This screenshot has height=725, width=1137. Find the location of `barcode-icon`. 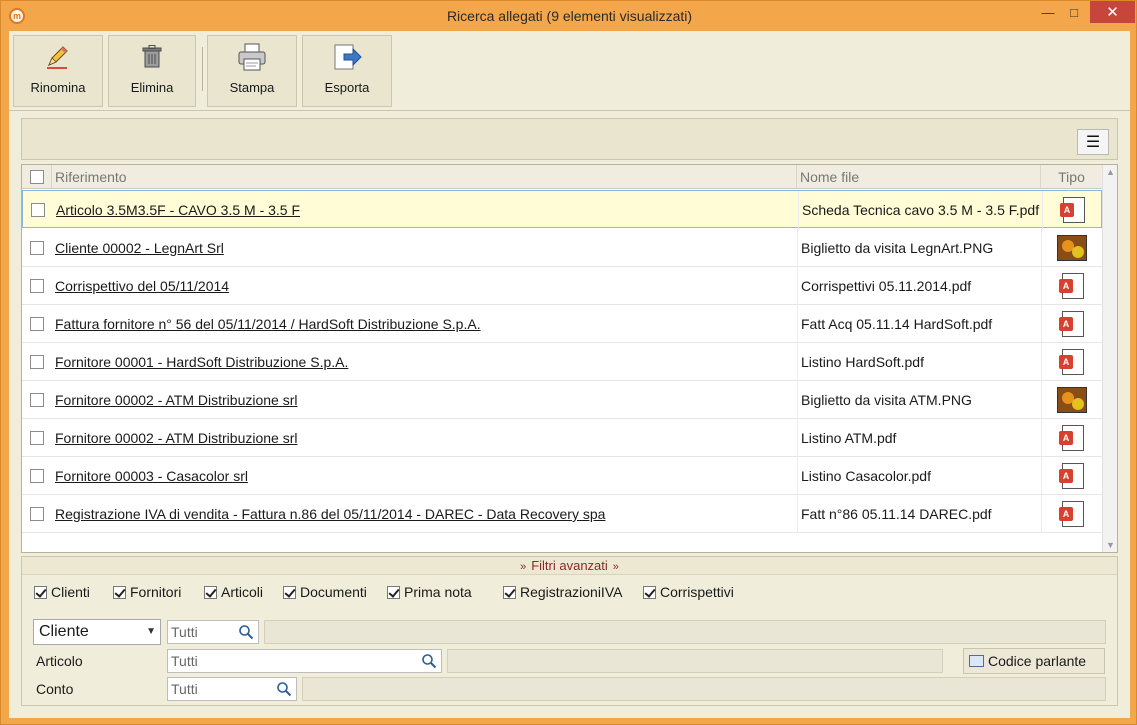

barcode-icon is located at coordinates (976, 661).